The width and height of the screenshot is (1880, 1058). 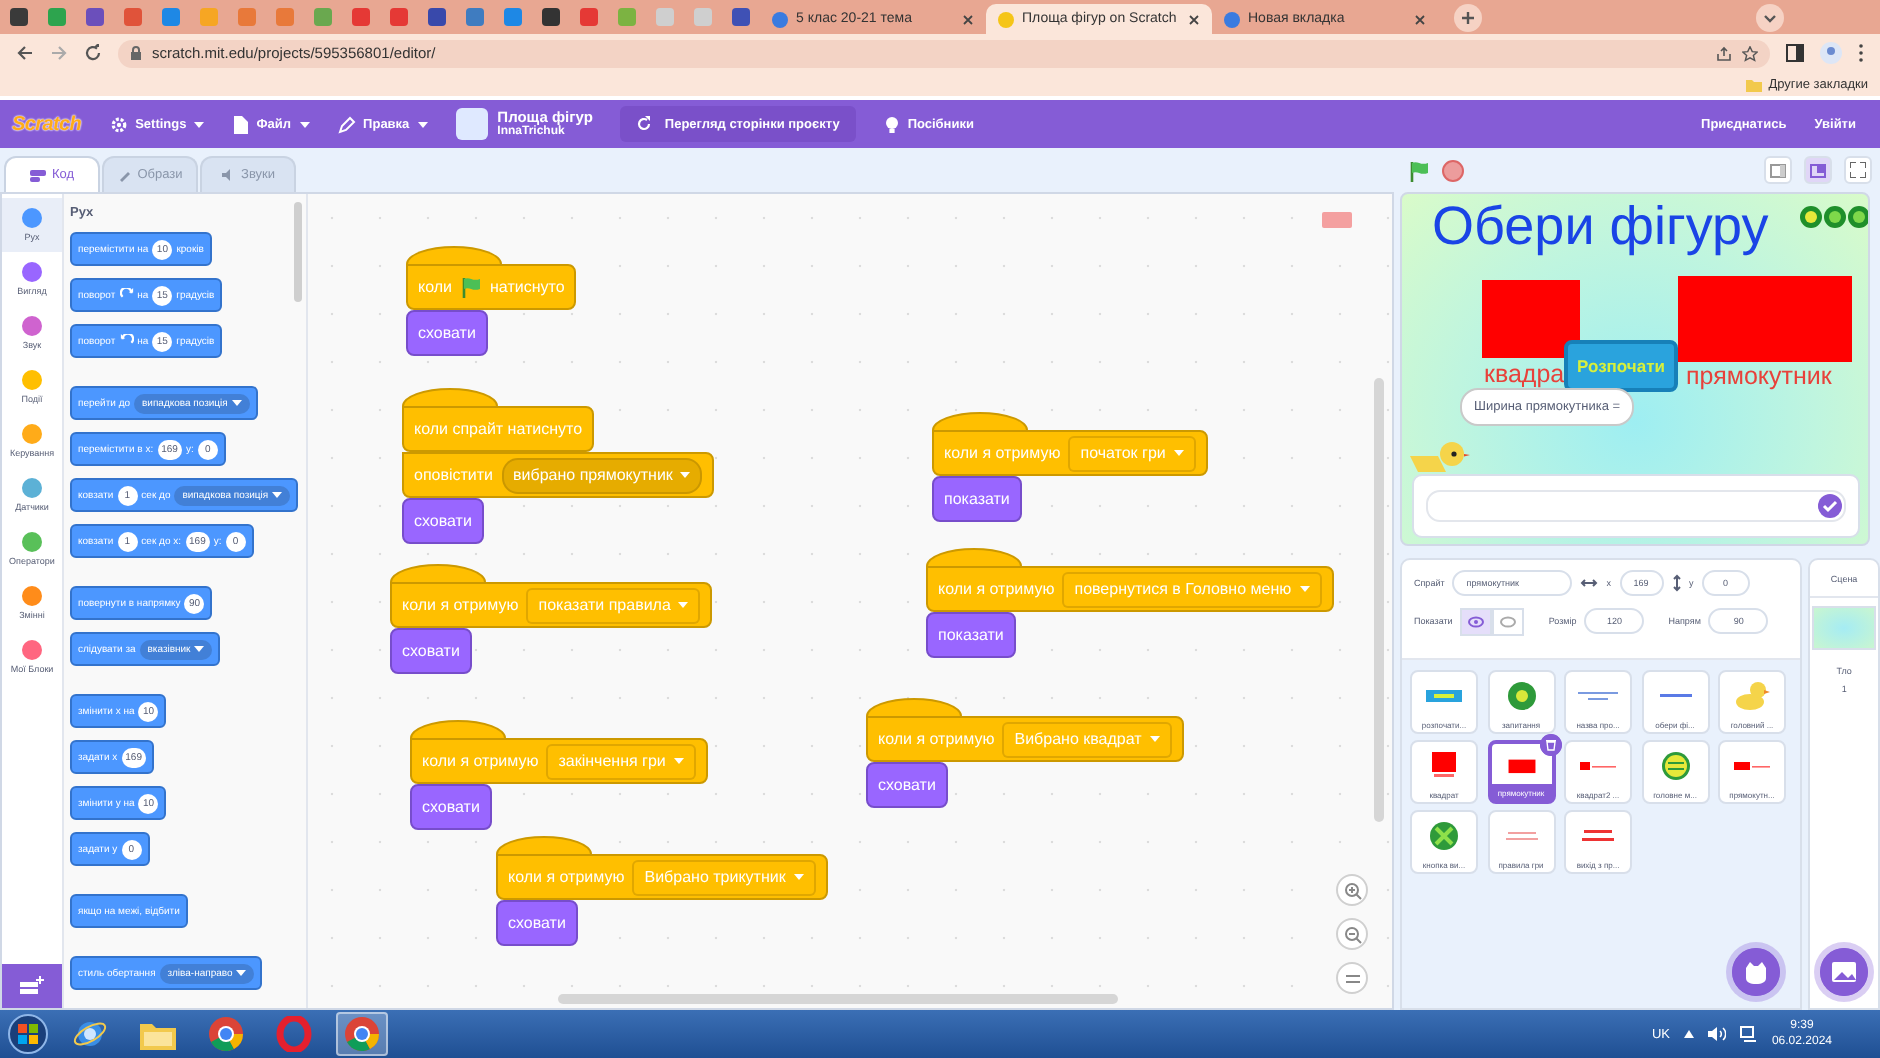 What do you see at coordinates (37, 175) in the screenshot?
I see `code-icon` at bounding box center [37, 175].